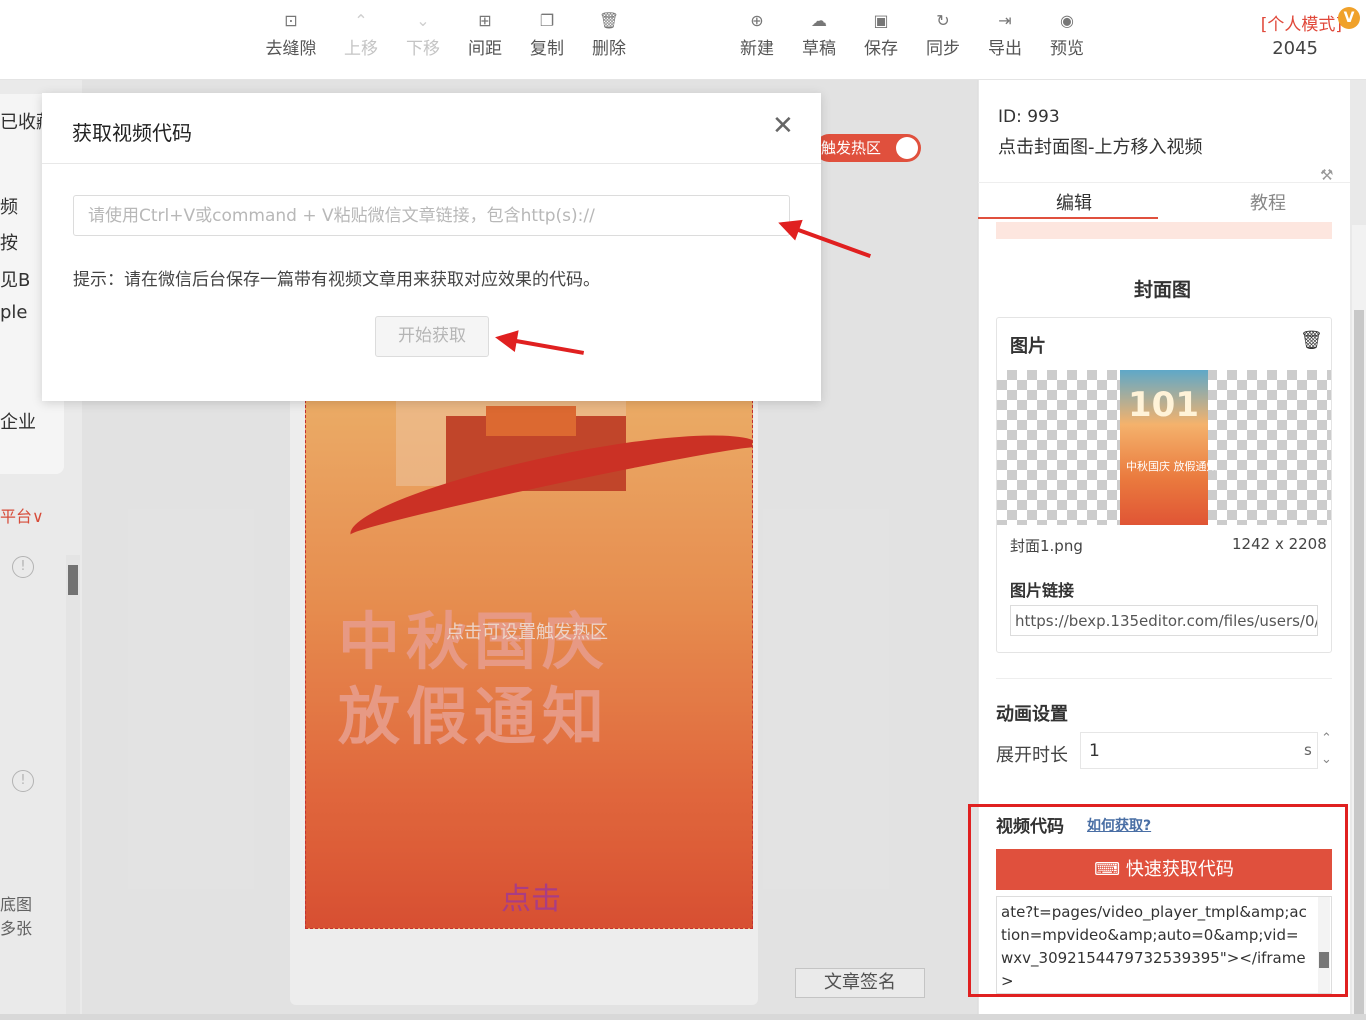 The height and width of the screenshot is (1020, 1366). Describe the element at coordinates (683, 40) in the screenshot. I see `top-toolbar` at that location.